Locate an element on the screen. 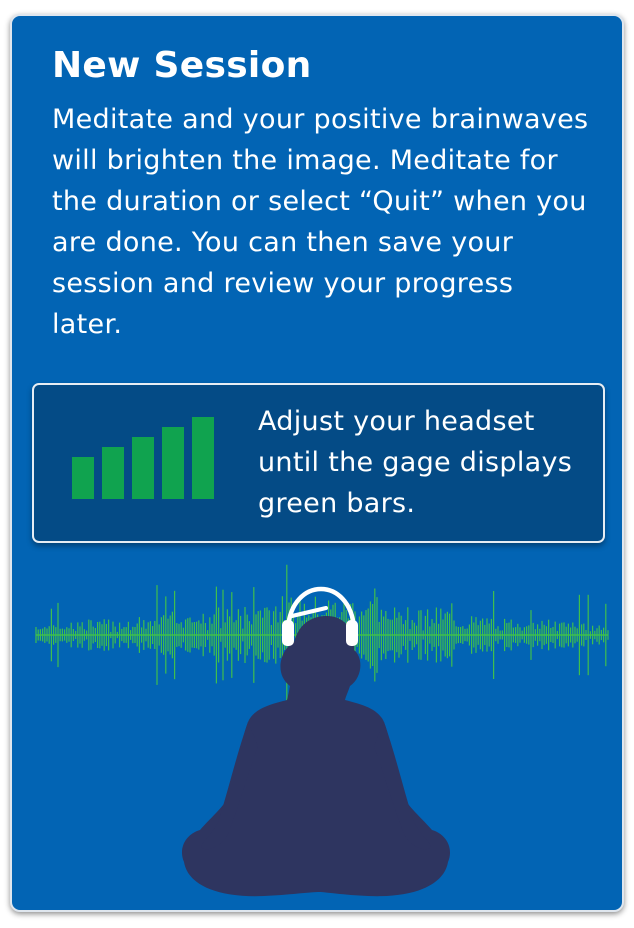 This screenshot has width=634, height=928. left-earcup-icon is located at coordinates (288, 633).